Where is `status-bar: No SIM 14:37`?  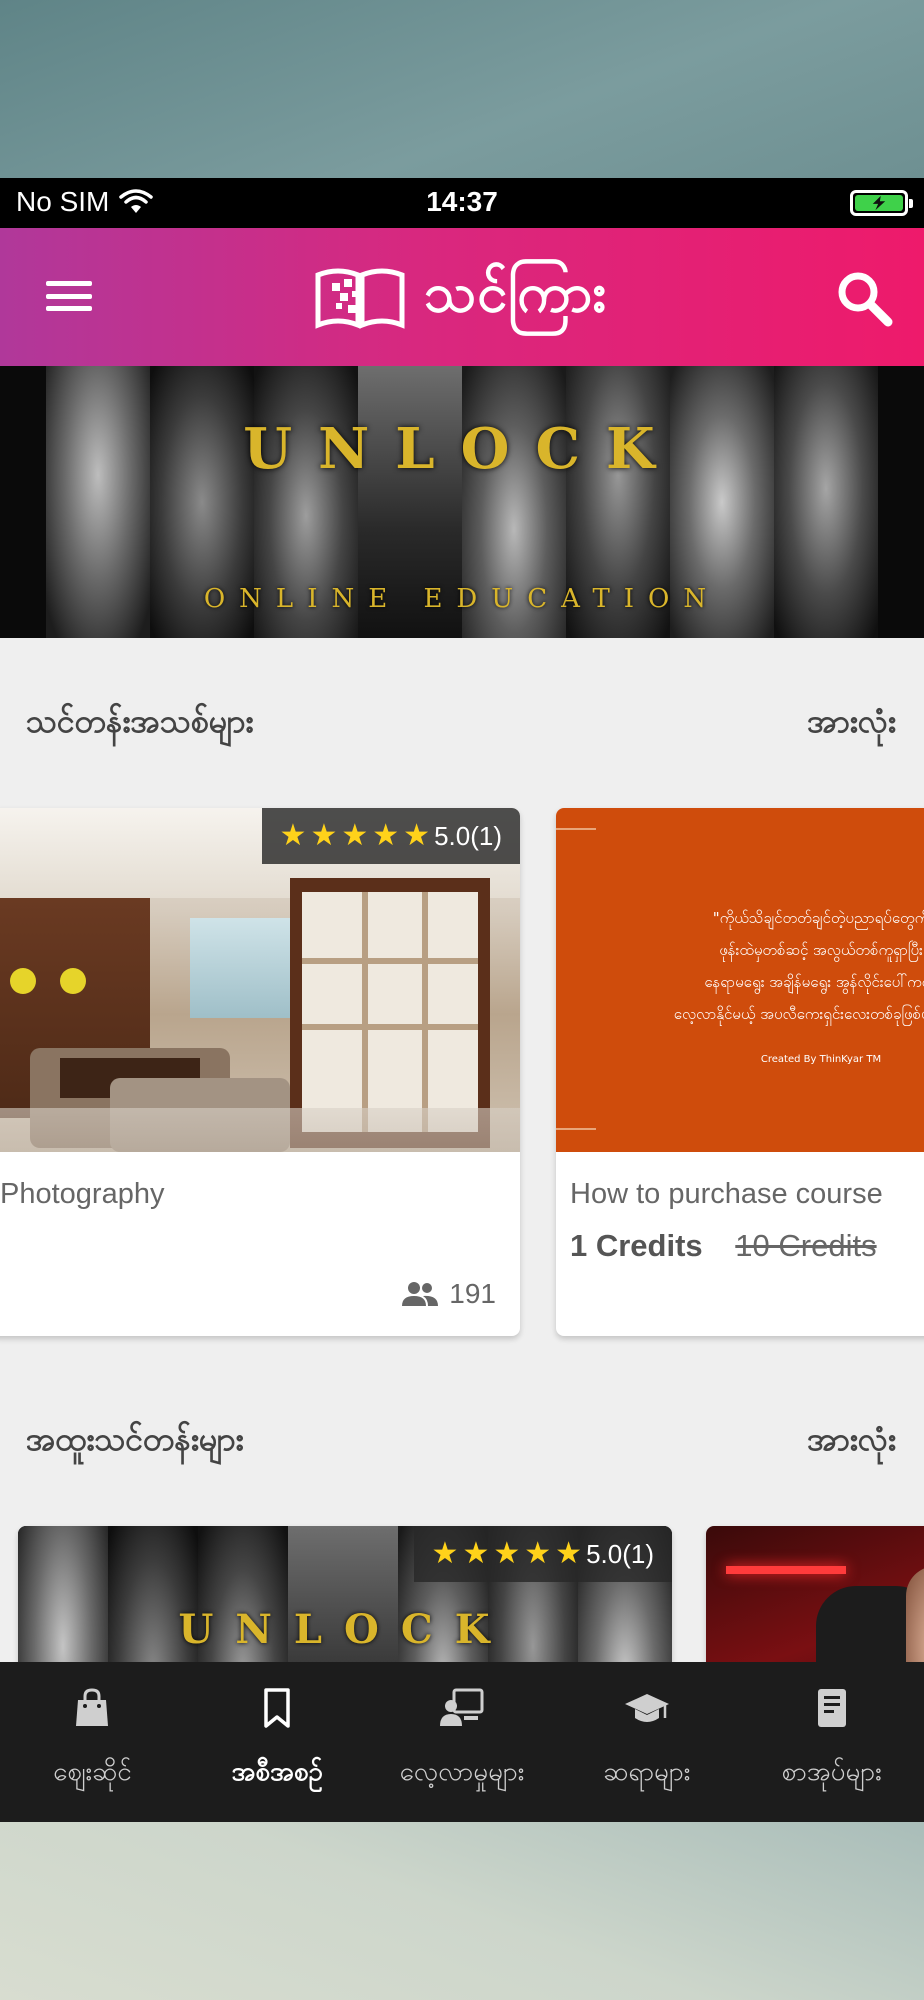 status-bar: No SIM 14:37 is located at coordinates (462, 203).